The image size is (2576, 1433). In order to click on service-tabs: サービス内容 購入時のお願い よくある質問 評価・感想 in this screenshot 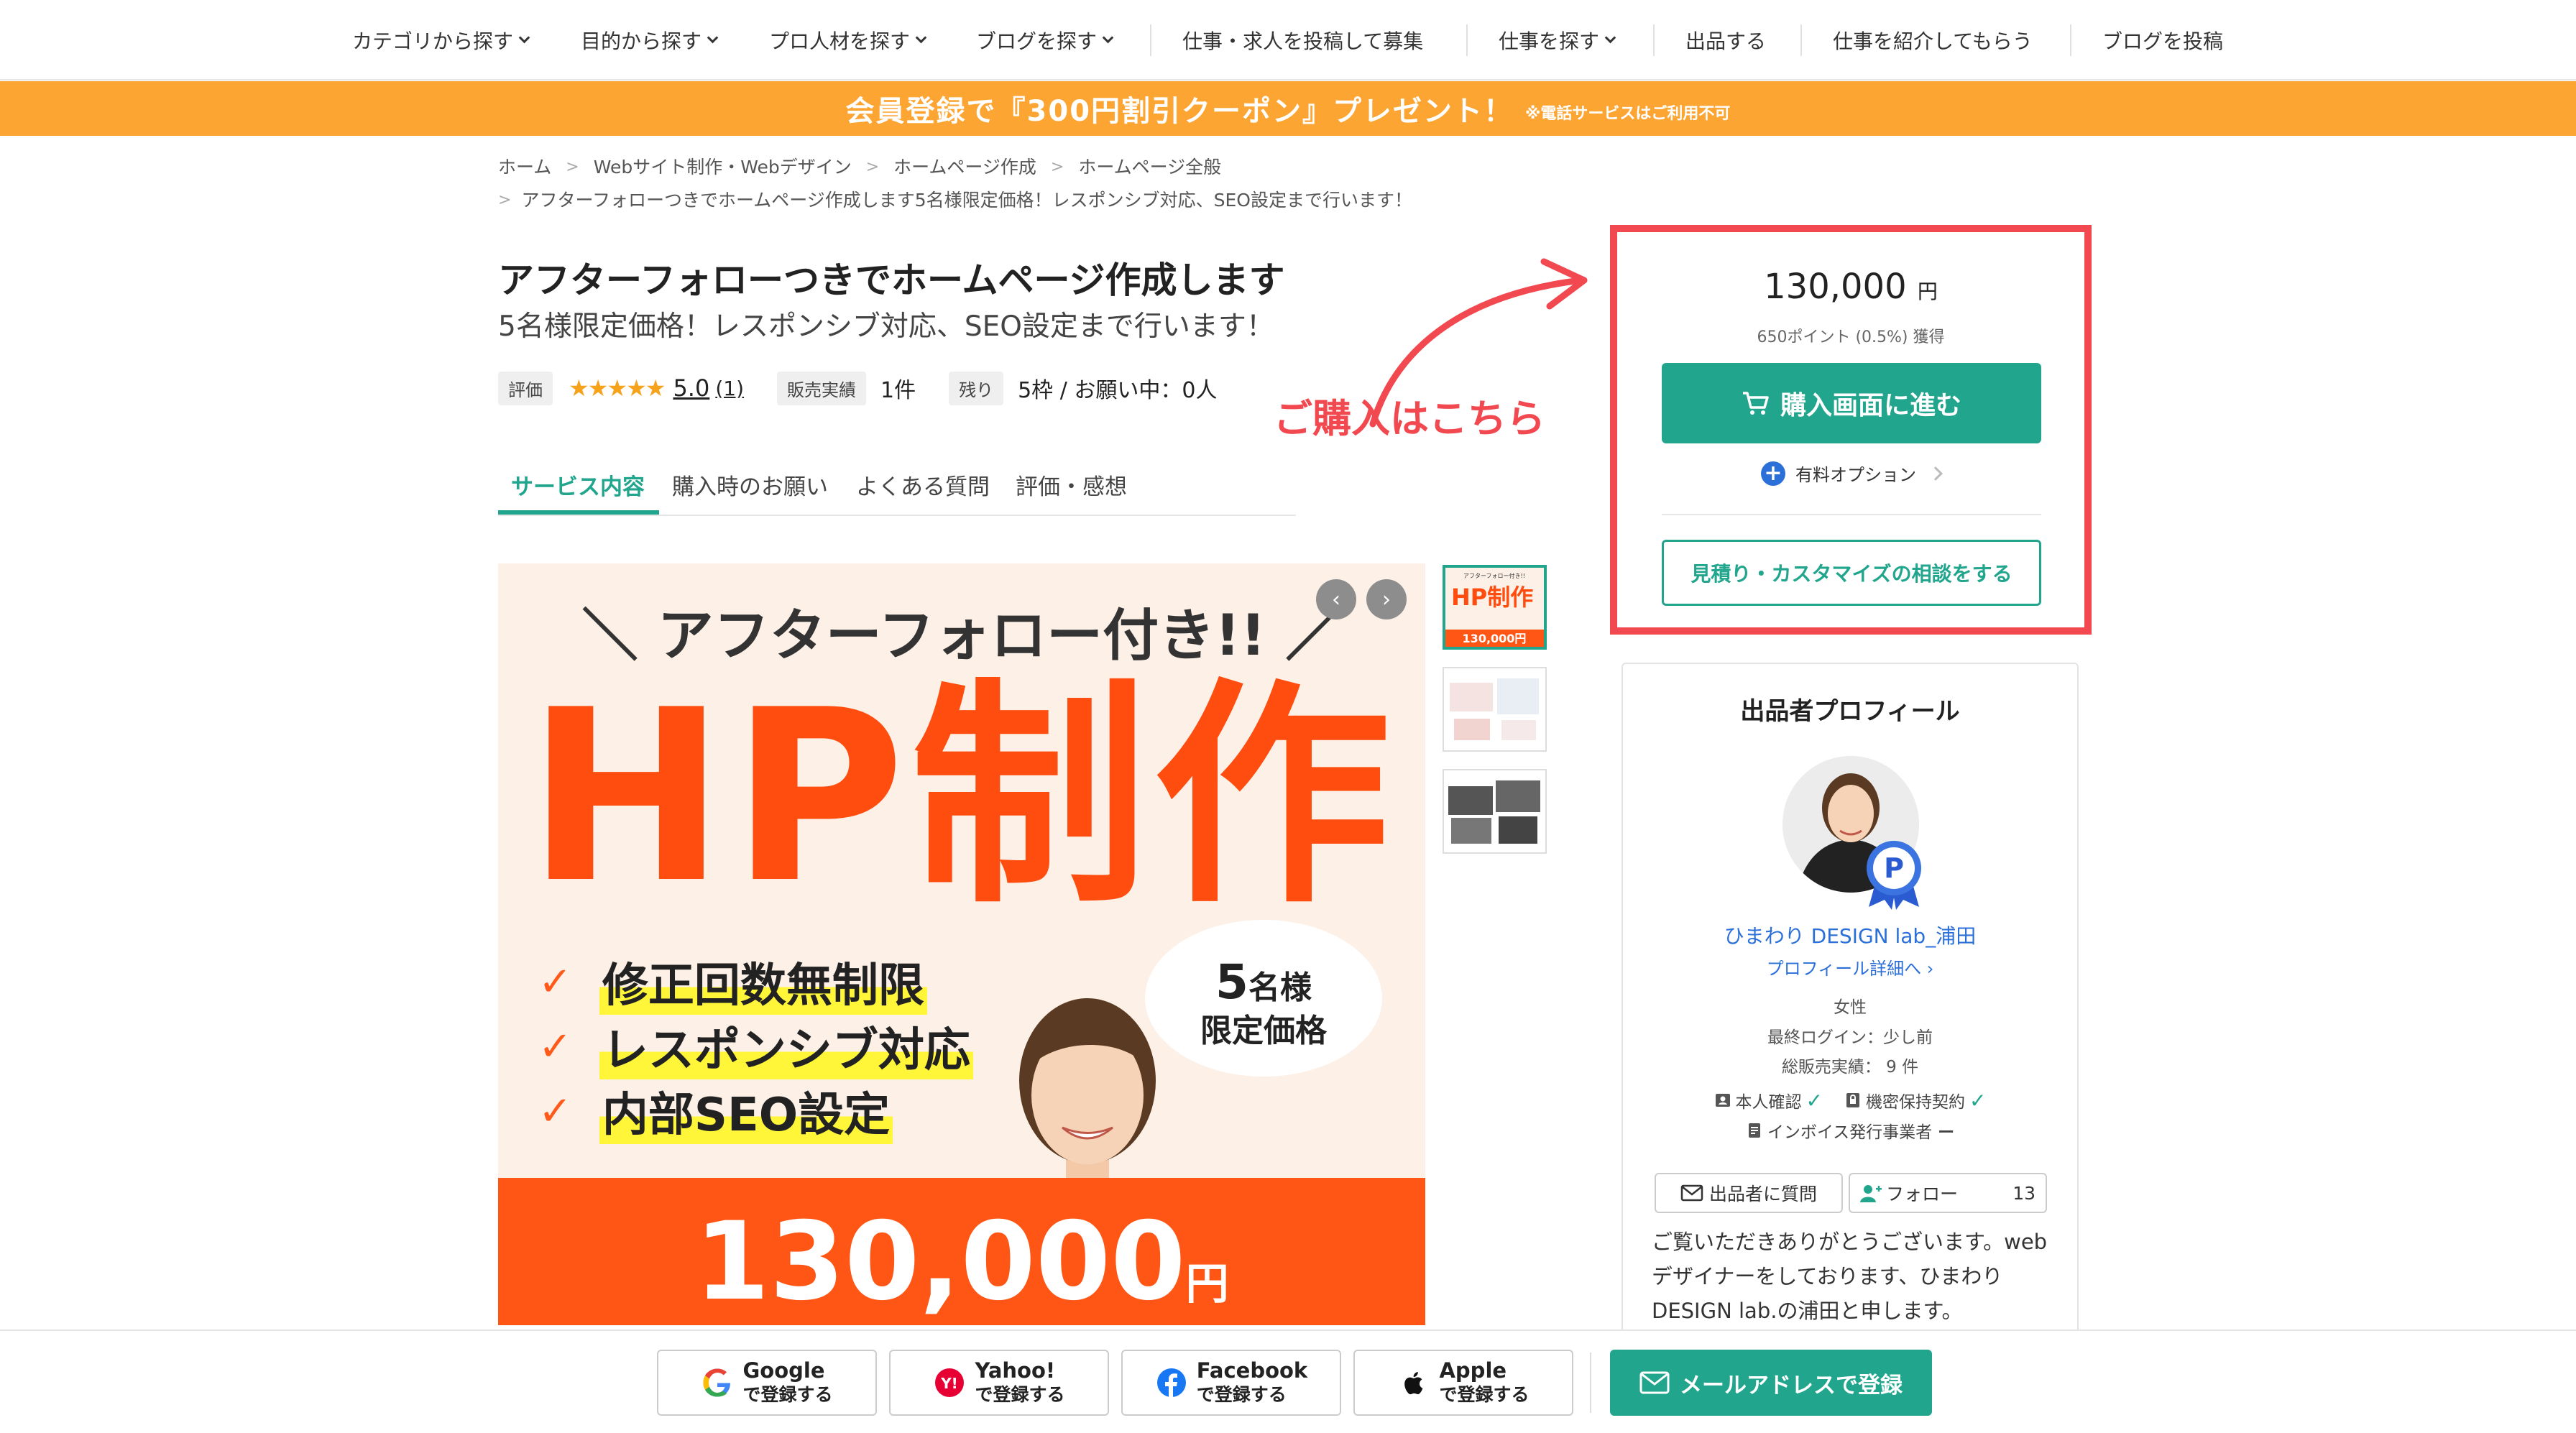, I will do `click(897, 484)`.